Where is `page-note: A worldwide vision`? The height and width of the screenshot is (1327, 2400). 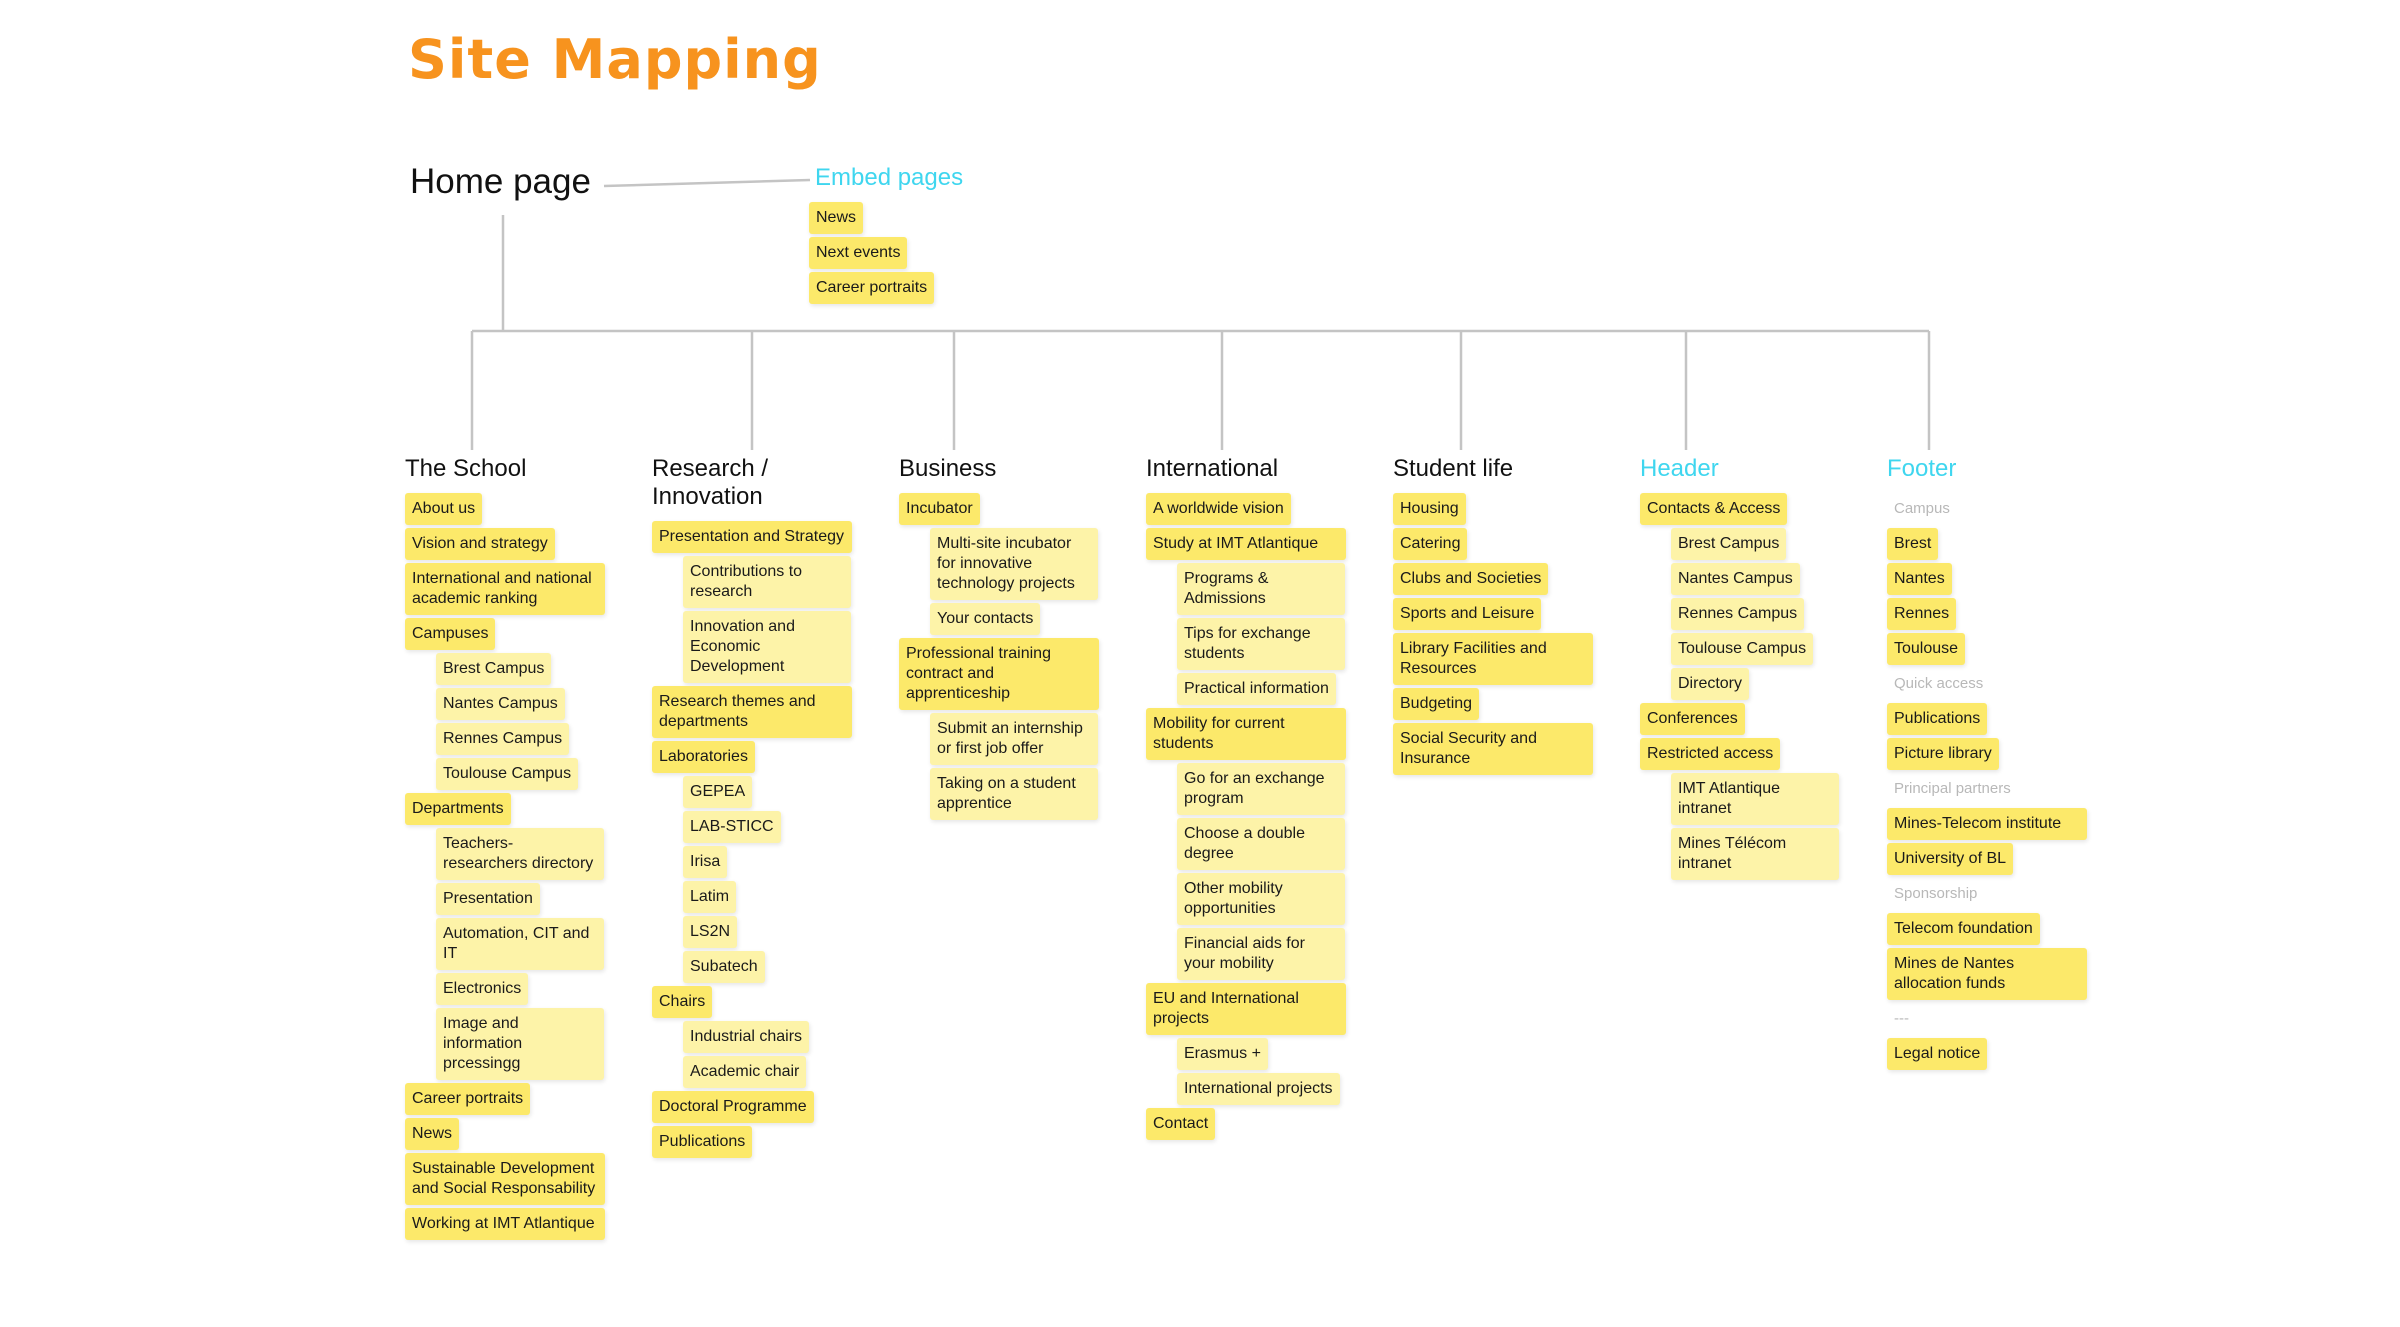
page-note: A worldwide vision is located at coordinates (1218, 509).